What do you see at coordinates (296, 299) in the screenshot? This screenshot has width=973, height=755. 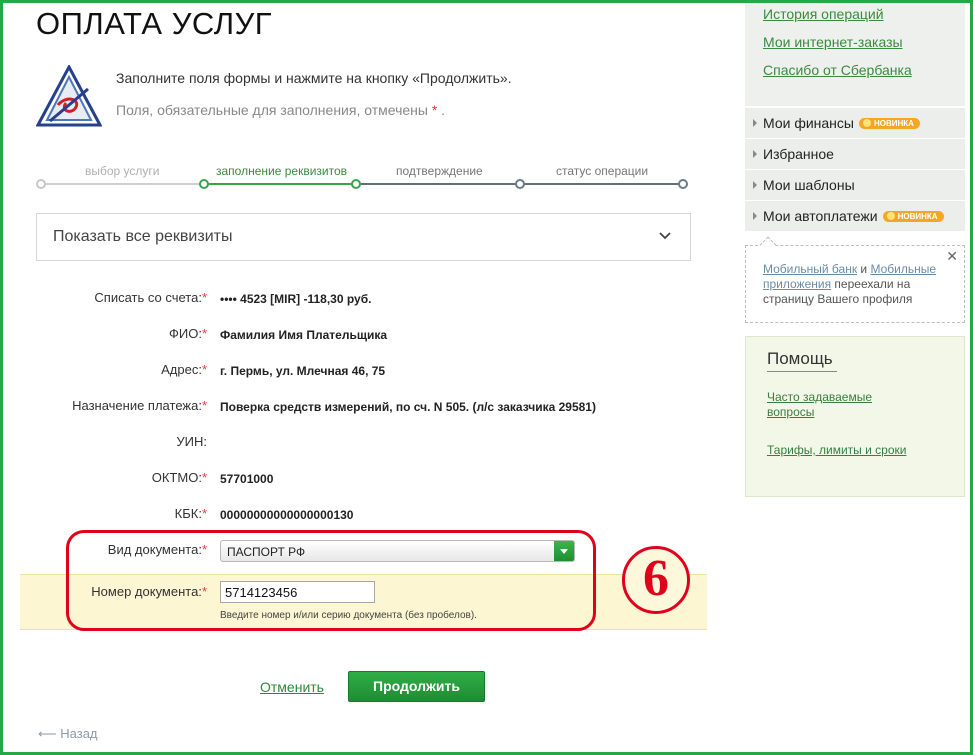 I see `field-value: •••• 4523 [MIR] -118,30 руб.` at bounding box center [296, 299].